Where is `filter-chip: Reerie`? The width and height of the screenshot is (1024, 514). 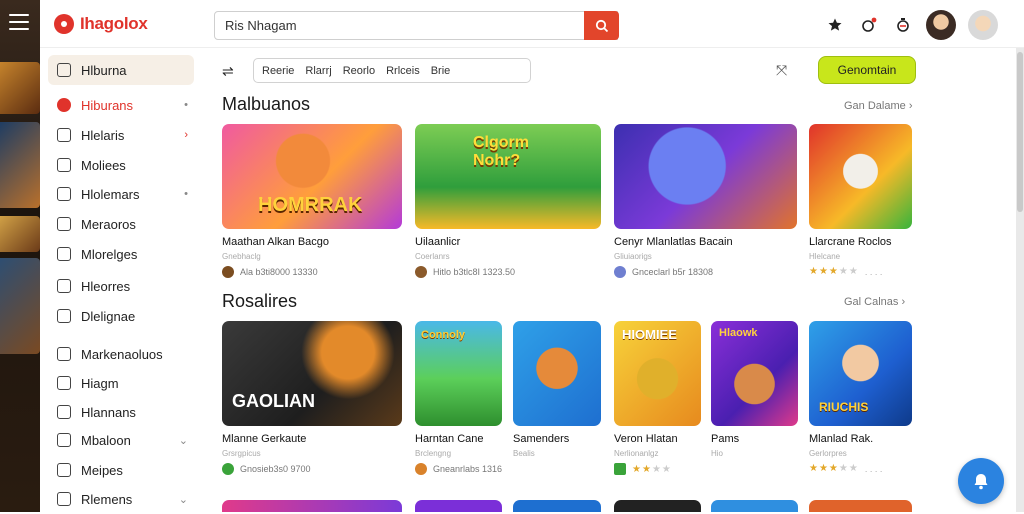 filter-chip: Reerie is located at coordinates (278, 71).